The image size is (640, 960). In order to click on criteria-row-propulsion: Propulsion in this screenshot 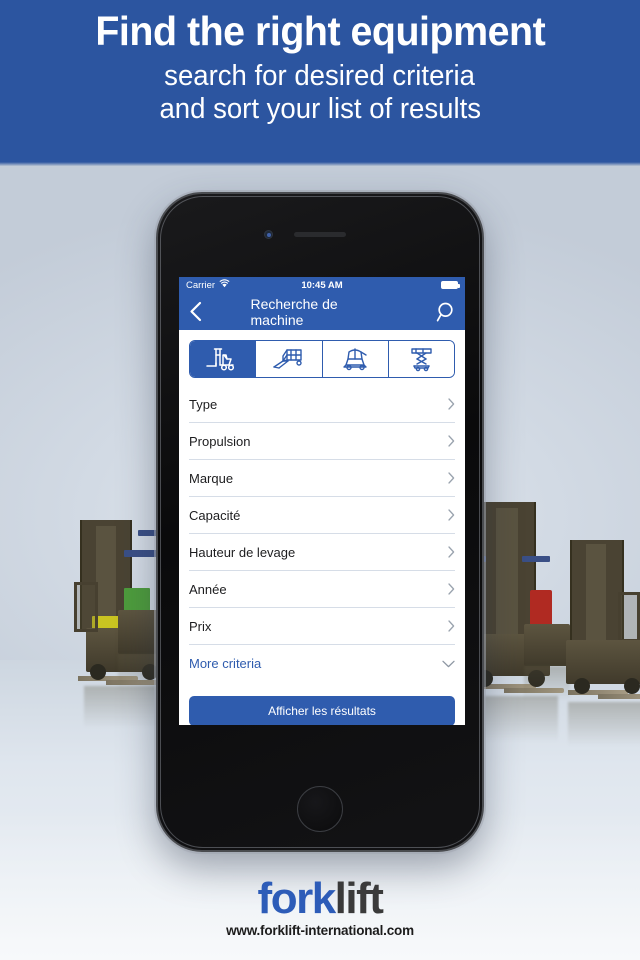, I will do `click(322, 441)`.